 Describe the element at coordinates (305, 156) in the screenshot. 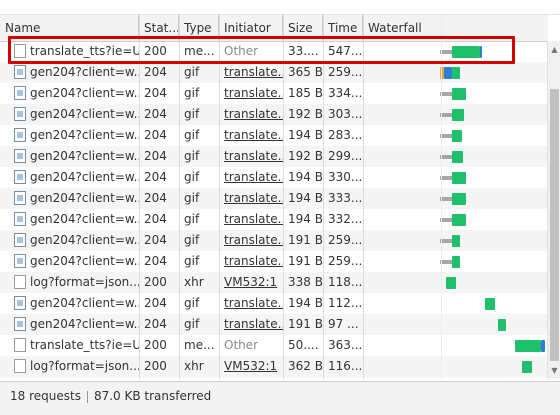

I see `request-size-text: 192 B` at that location.